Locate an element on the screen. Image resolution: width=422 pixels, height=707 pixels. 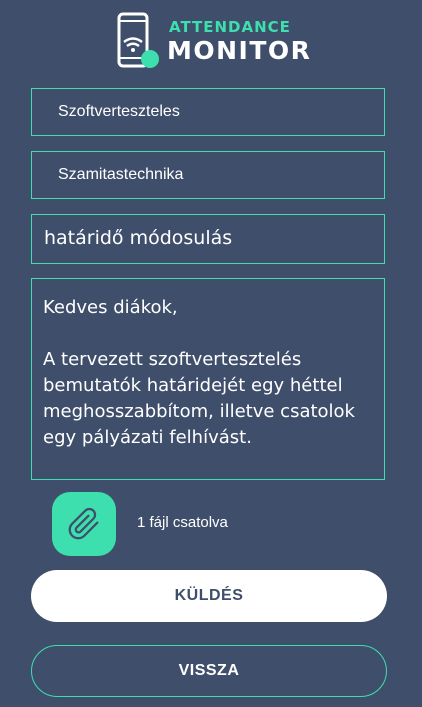
app-logo: ATTENDANCE MONITOR is located at coordinates (216, 43).